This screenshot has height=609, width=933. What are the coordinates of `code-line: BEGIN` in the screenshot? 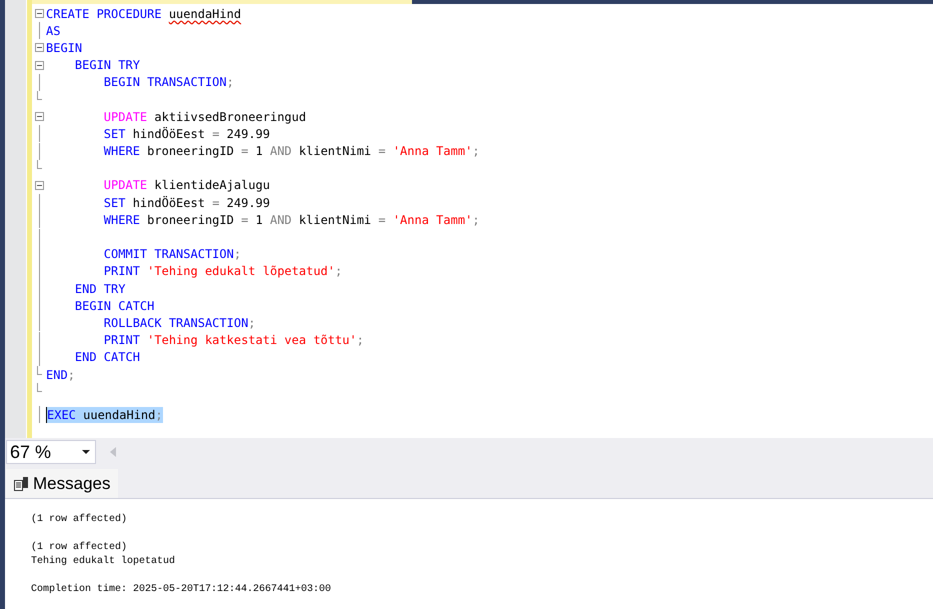 It's located at (64, 48).